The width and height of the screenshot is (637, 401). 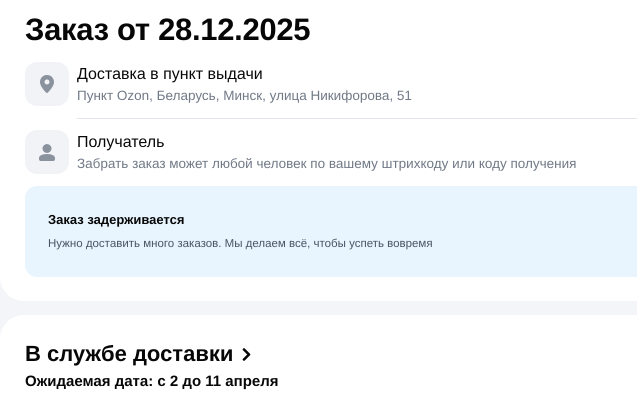 I want to click on person-icon, so click(x=47, y=152).